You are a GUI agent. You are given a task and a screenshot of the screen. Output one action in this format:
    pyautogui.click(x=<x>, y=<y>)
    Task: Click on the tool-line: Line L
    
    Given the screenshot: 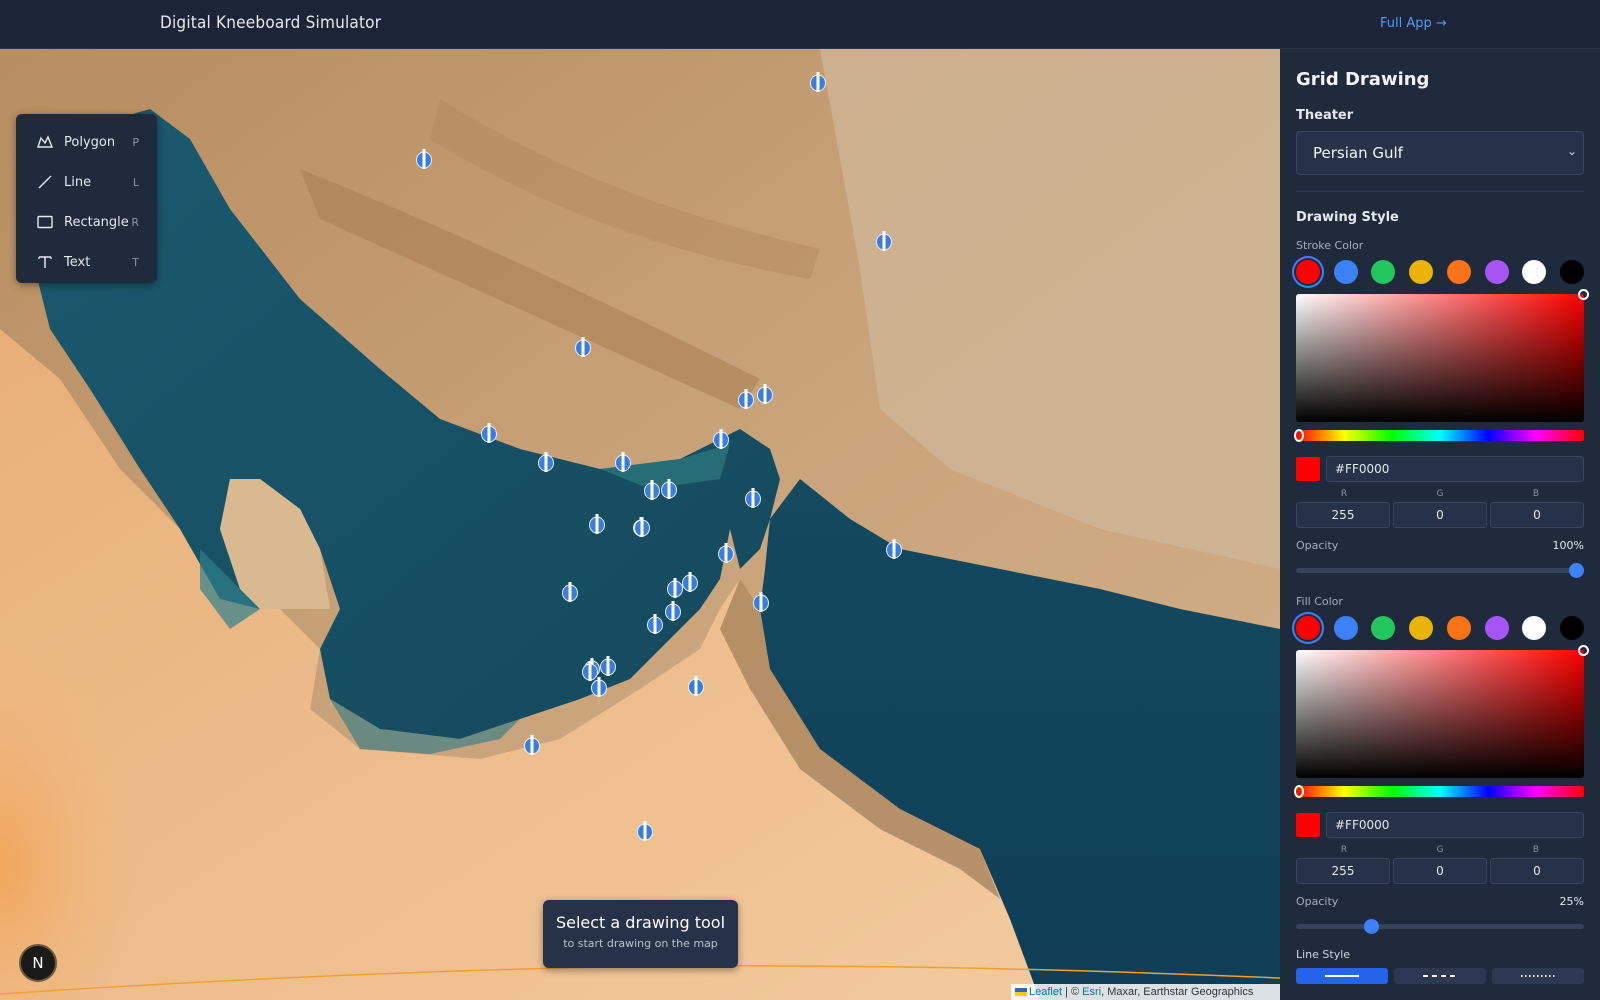 What is the action you would take?
    pyautogui.click(x=86, y=182)
    